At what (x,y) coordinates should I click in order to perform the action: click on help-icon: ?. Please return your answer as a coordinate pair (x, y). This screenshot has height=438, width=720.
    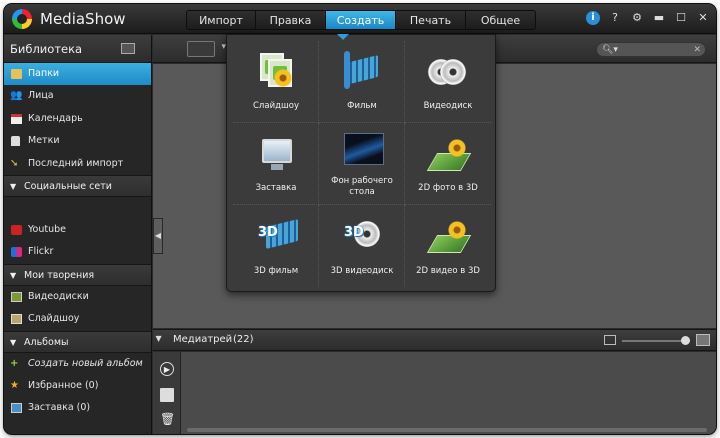
    Looking at the image, I should click on (615, 18).